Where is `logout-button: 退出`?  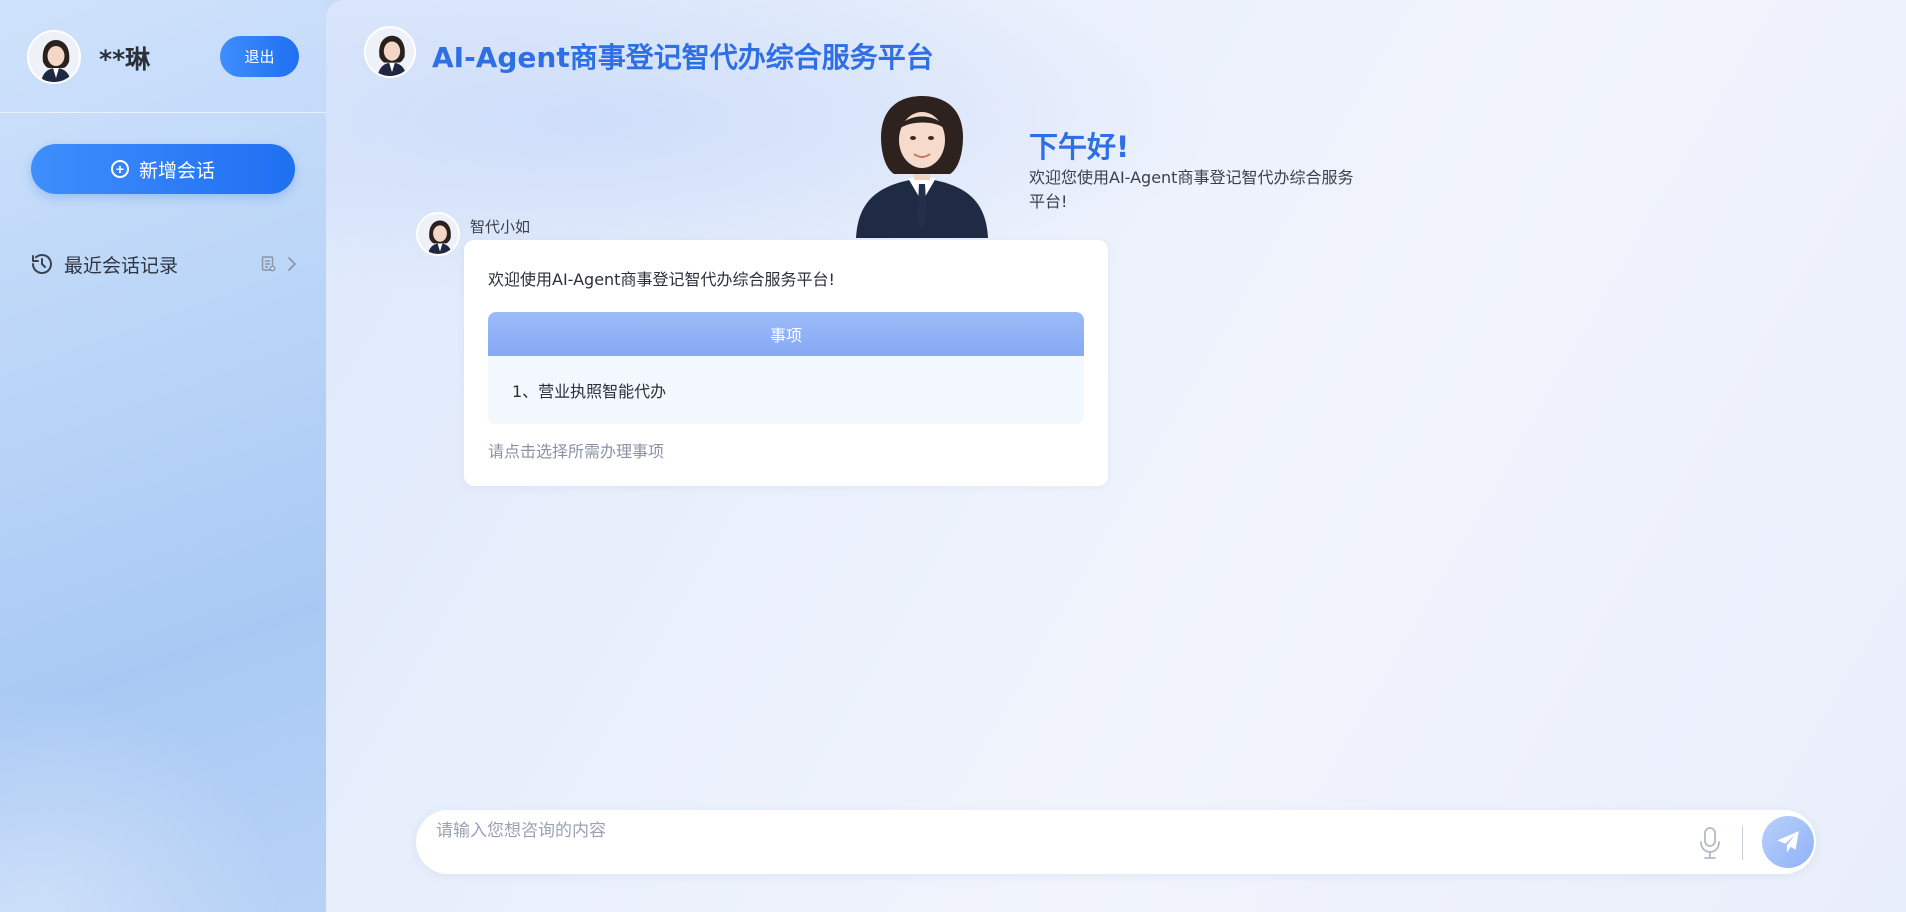
logout-button: 退出 is located at coordinates (259, 56).